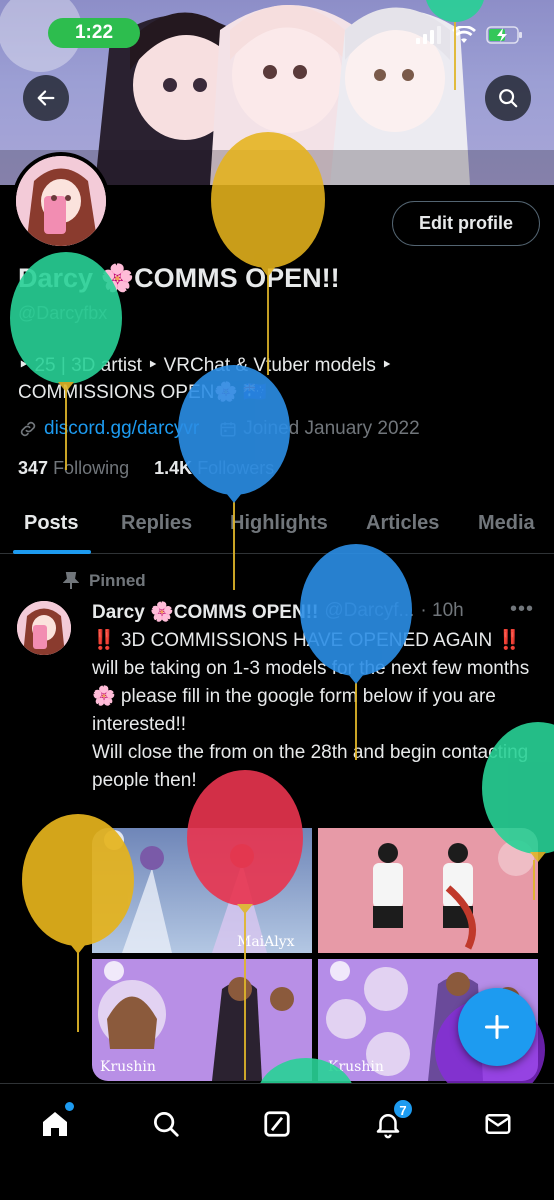 The height and width of the screenshot is (1200, 554). What do you see at coordinates (63, 313) in the screenshot?
I see `profile-handle: @Darcyfbx` at bounding box center [63, 313].